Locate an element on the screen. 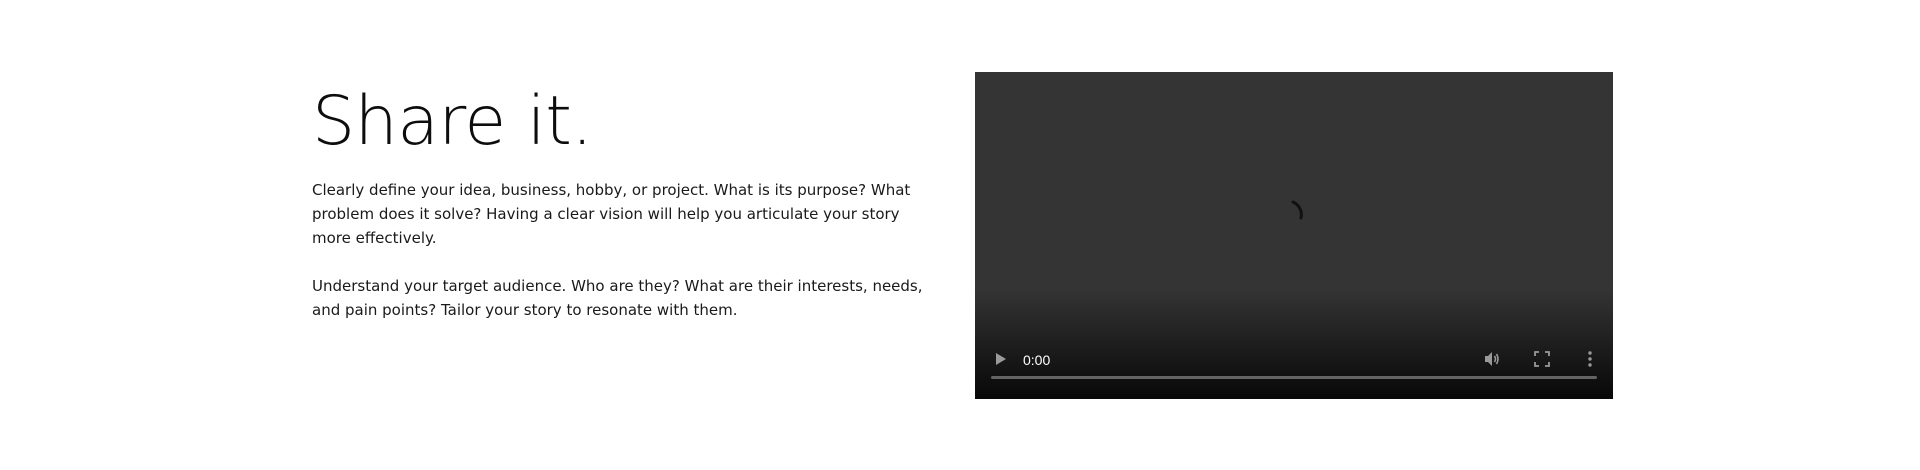 The height and width of the screenshot is (470, 1920). play-button is located at coordinates (1001, 361).